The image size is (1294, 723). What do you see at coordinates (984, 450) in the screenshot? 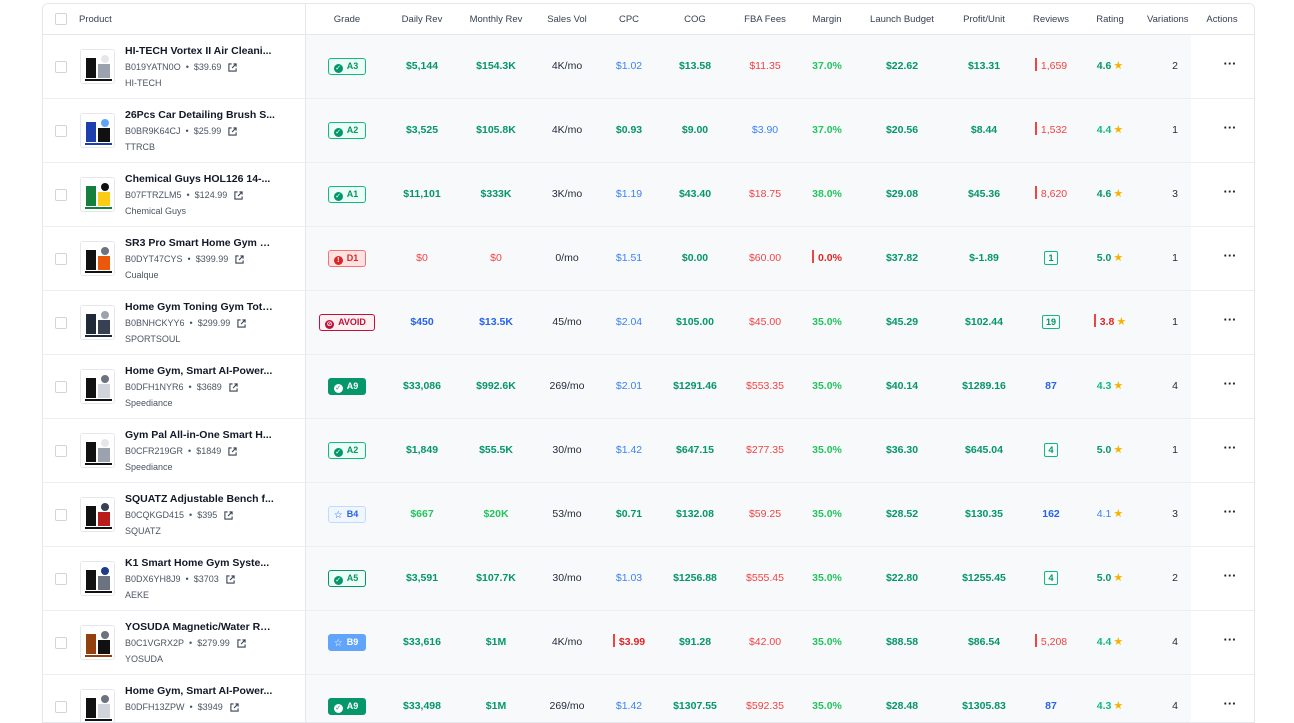
I see `profit-value: $645.04` at bounding box center [984, 450].